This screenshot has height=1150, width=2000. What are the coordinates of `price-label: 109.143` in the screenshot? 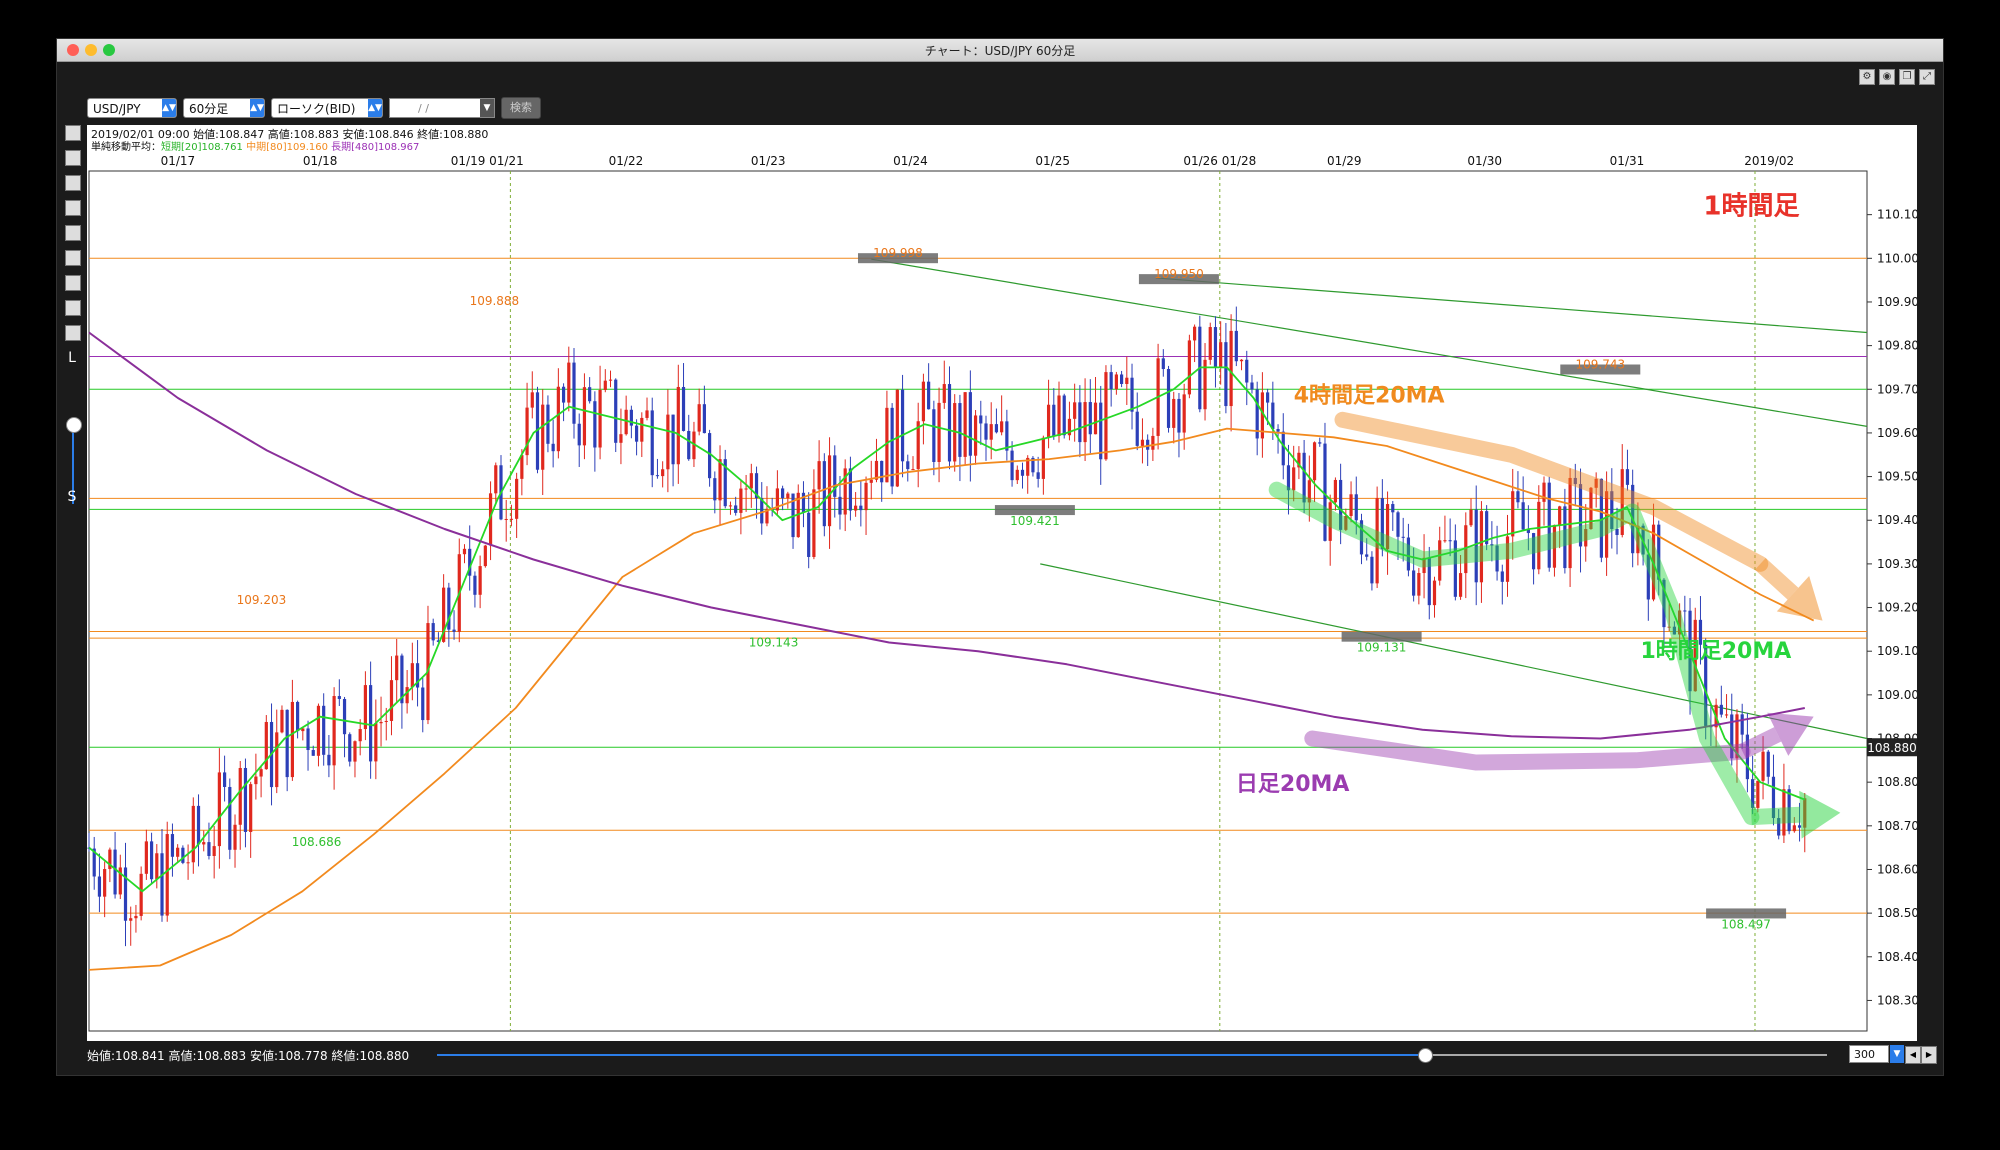 It's located at (774, 642).